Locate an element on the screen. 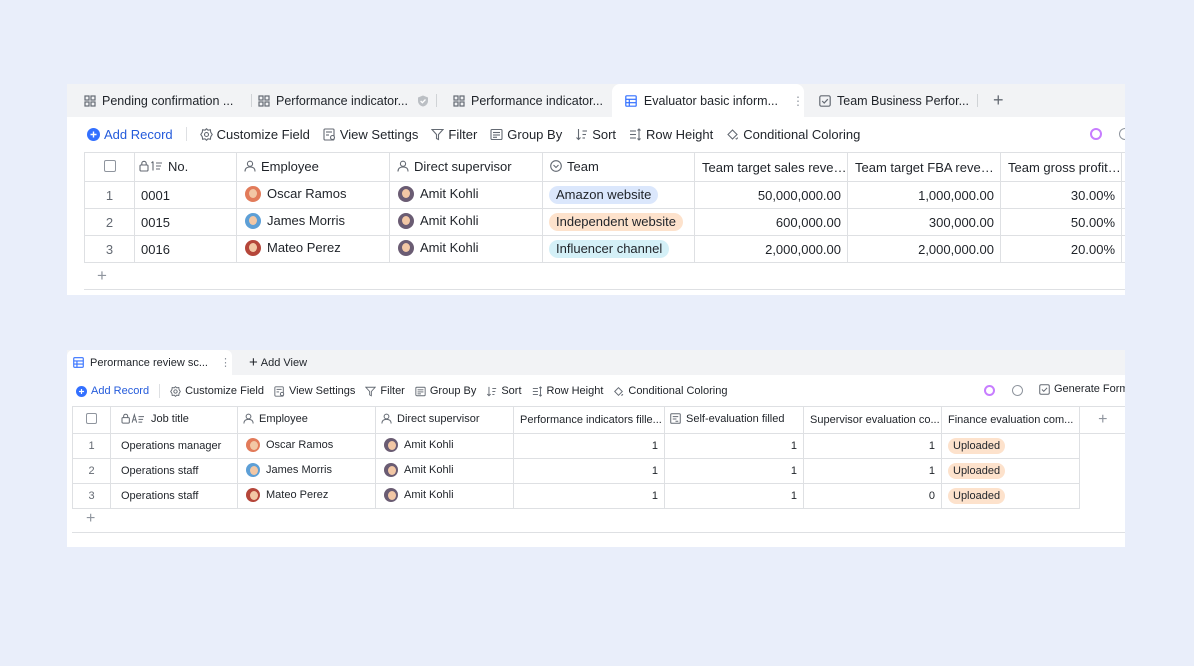 The height and width of the screenshot is (666, 1194). cell-team: Amazon website is located at coordinates (618, 195).